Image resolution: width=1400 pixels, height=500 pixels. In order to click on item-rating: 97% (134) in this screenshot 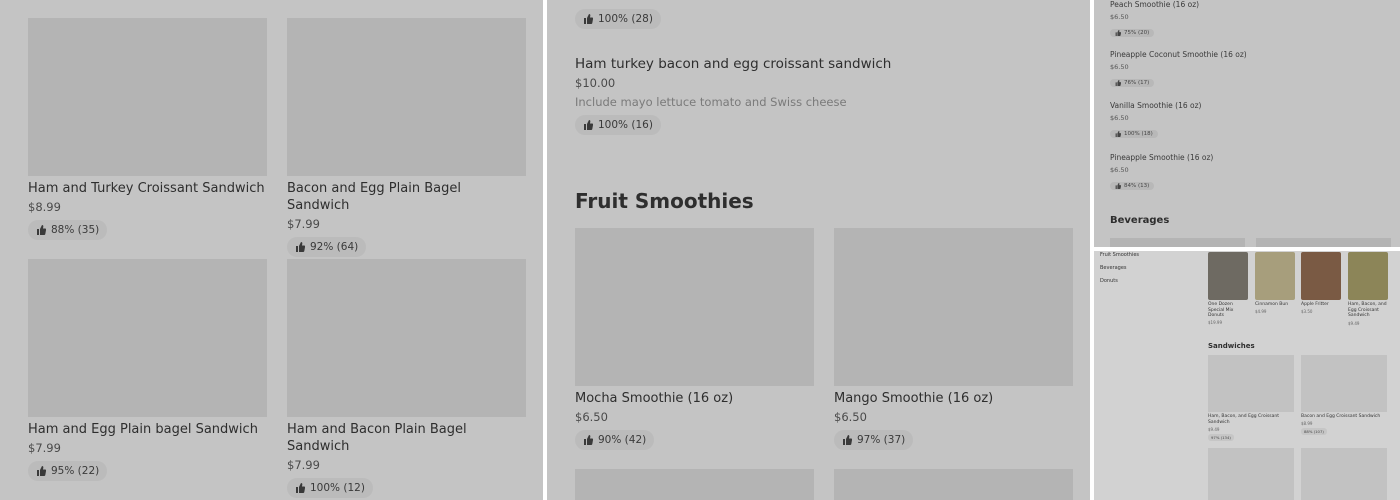, I will do `click(1221, 437)`.